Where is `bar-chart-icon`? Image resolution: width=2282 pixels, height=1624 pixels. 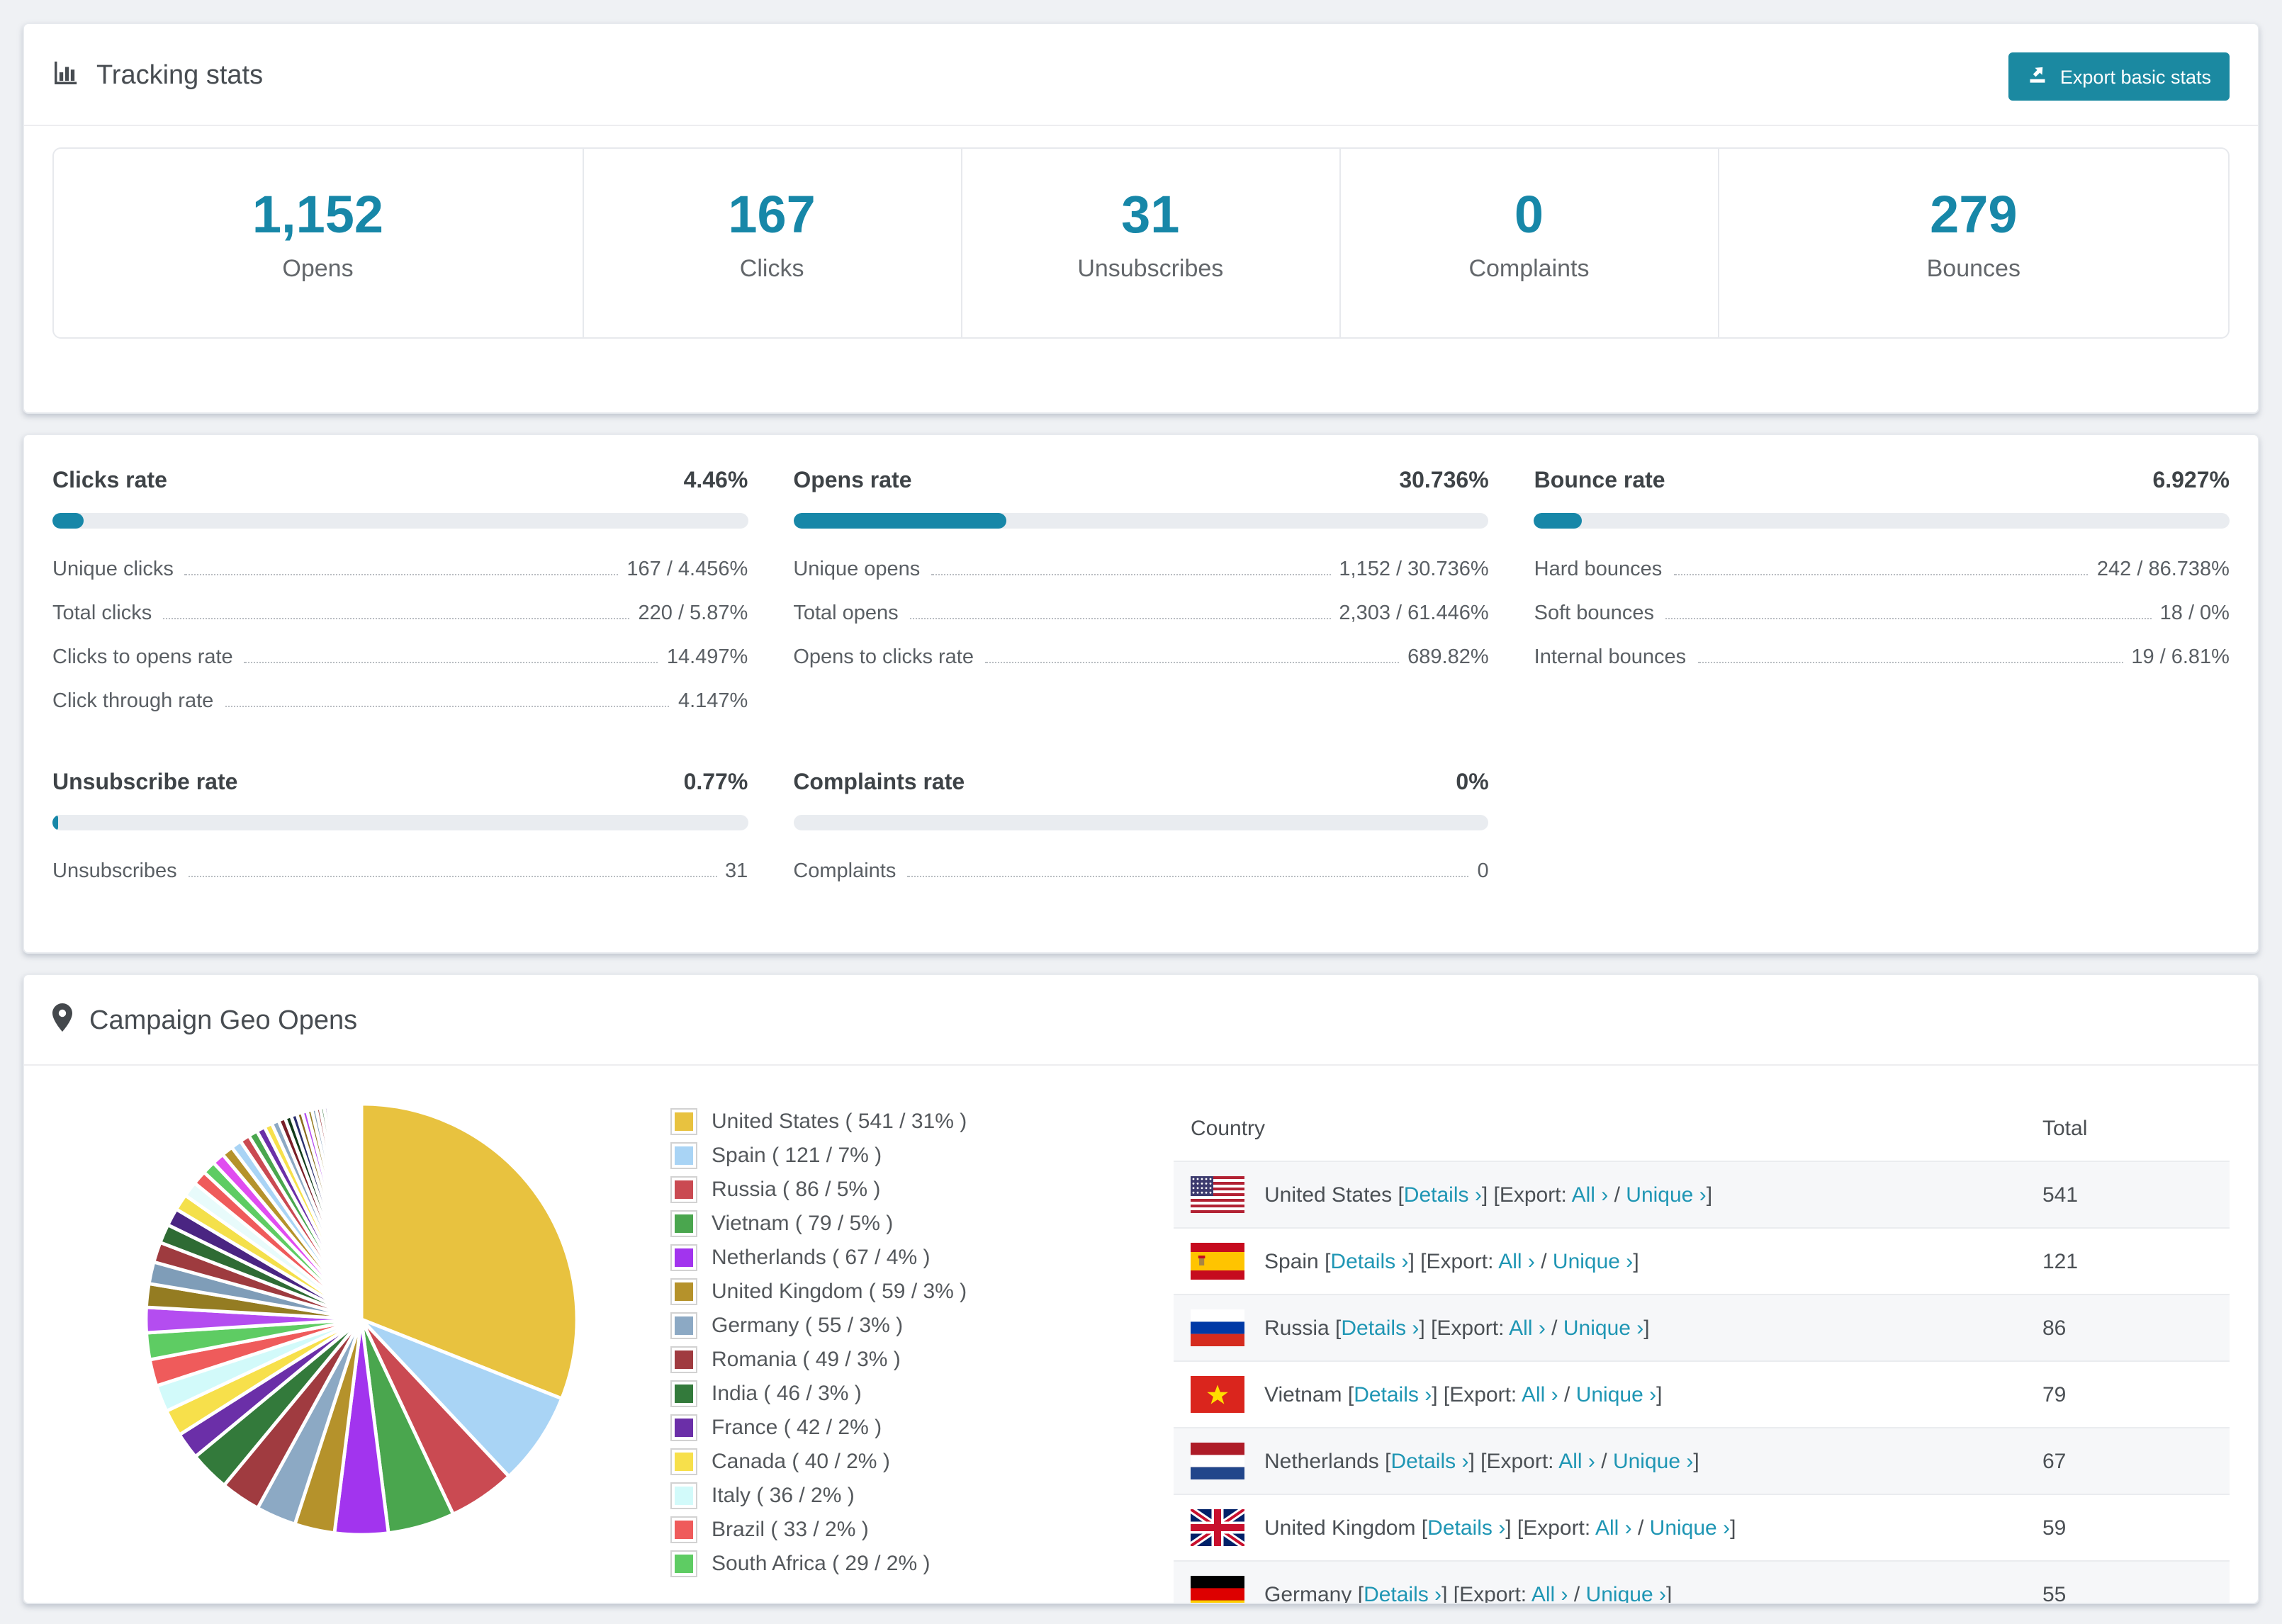 bar-chart-icon is located at coordinates (65, 76).